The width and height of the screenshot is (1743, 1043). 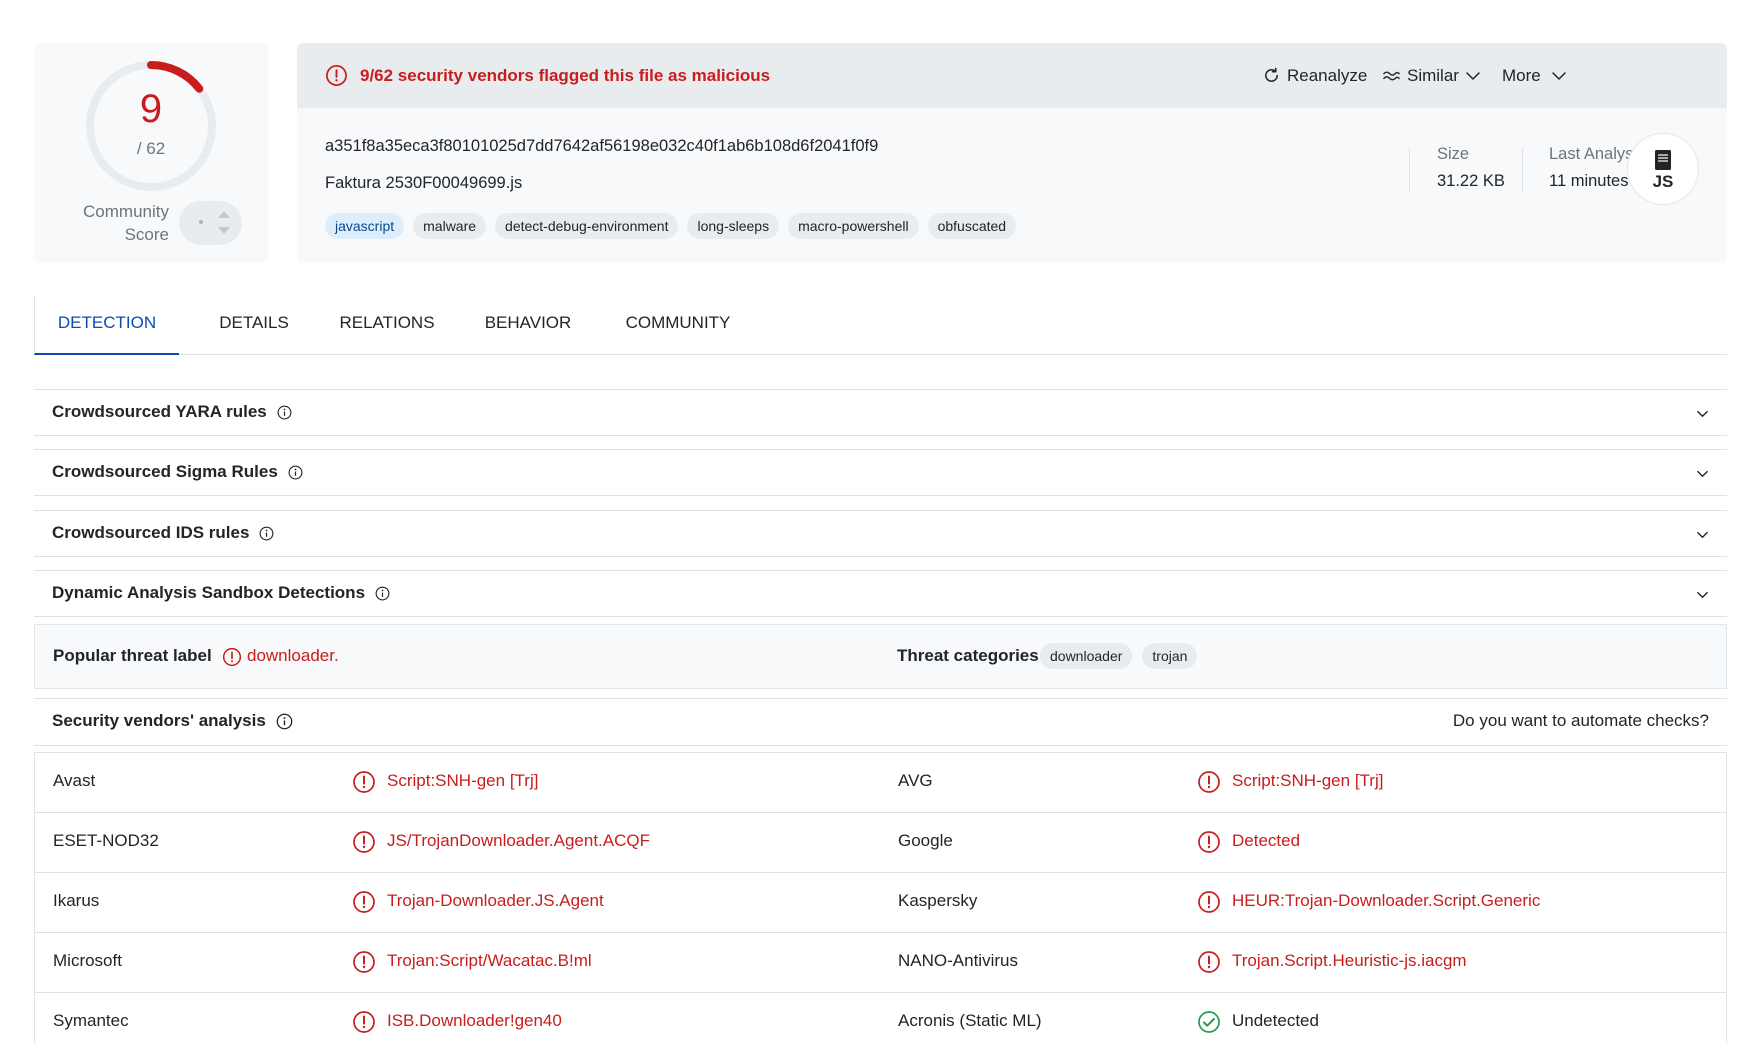 I want to click on sigma-rules-section: Crowdsourced Sigma Rules, so click(x=880, y=472).